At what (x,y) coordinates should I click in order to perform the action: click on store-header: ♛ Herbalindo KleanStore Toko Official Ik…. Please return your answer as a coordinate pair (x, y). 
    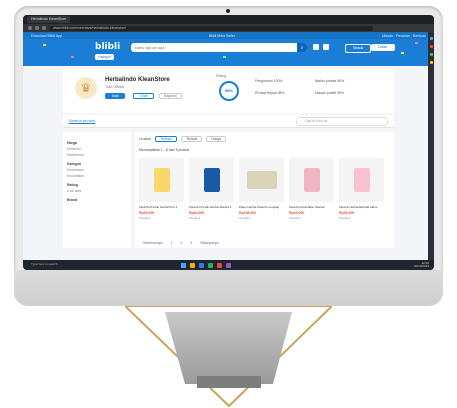
    Looking at the image, I should click on (228, 91).